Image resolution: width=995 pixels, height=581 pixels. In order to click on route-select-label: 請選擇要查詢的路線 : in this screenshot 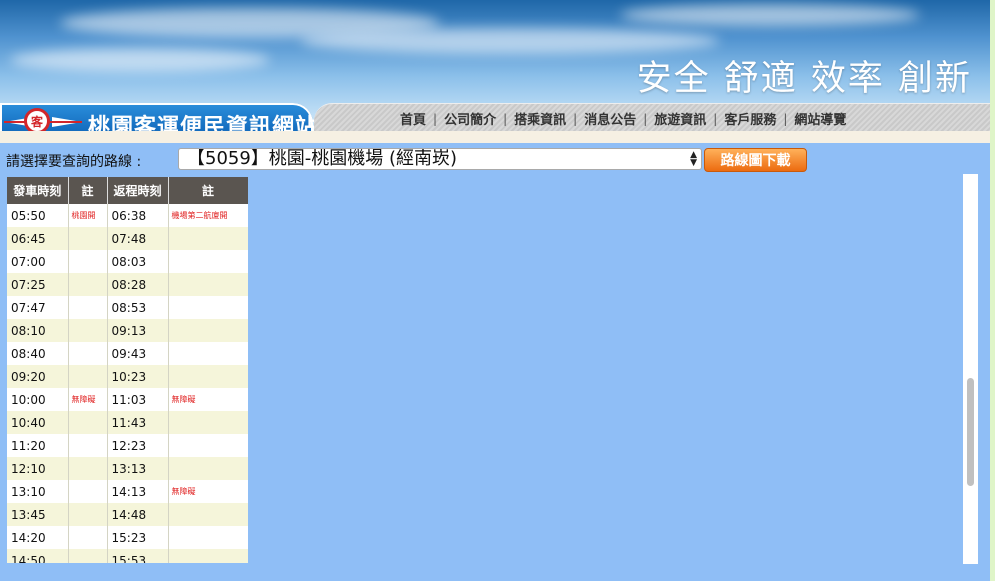, I will do `click(74, 162)`.